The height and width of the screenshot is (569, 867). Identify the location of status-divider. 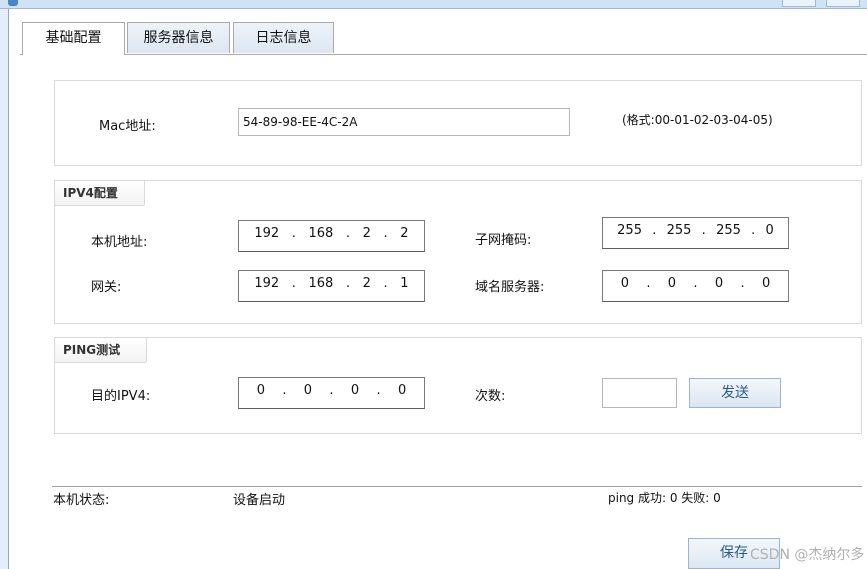
(457, 486).